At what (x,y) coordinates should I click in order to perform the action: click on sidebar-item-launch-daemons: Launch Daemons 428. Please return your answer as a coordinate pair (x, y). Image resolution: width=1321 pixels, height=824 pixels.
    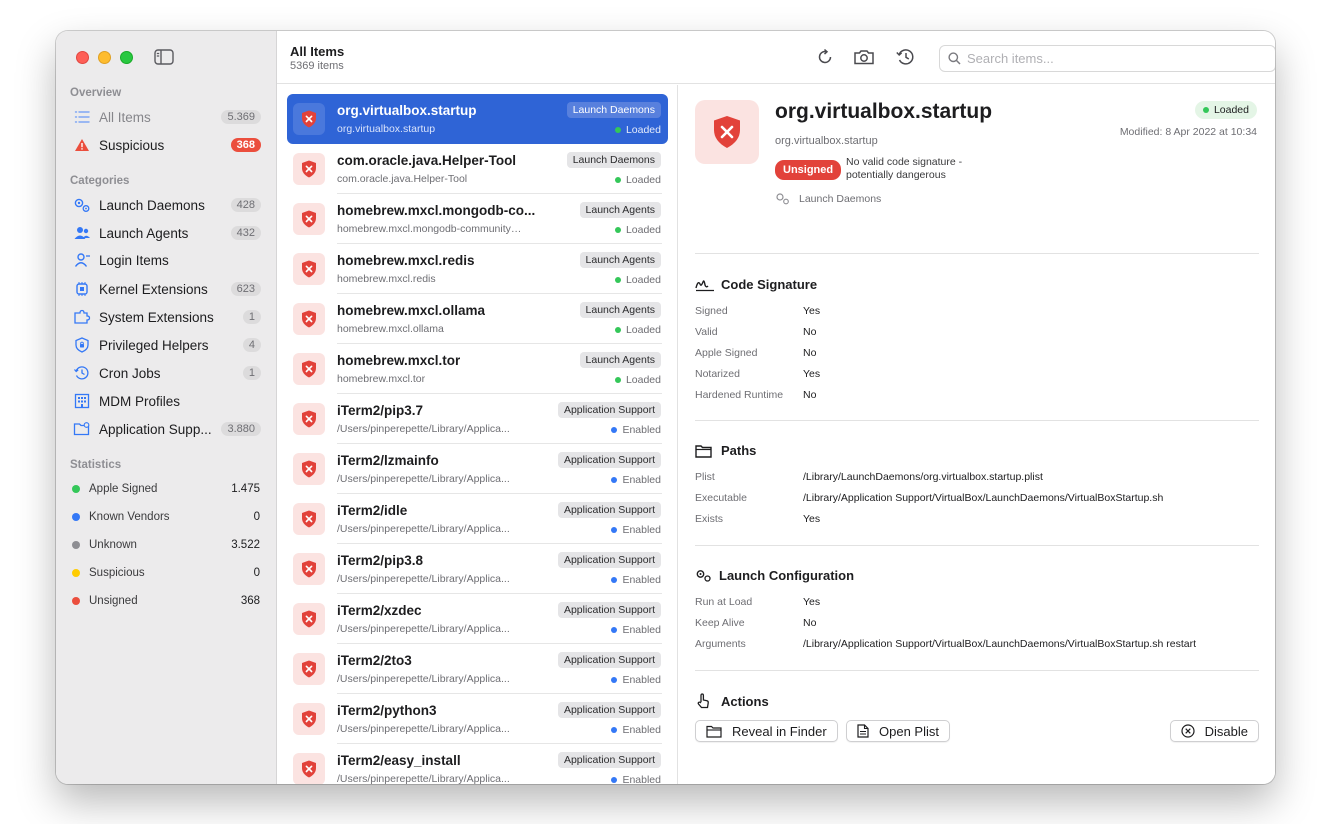
    Looking at the image, I should click on (166, 205).